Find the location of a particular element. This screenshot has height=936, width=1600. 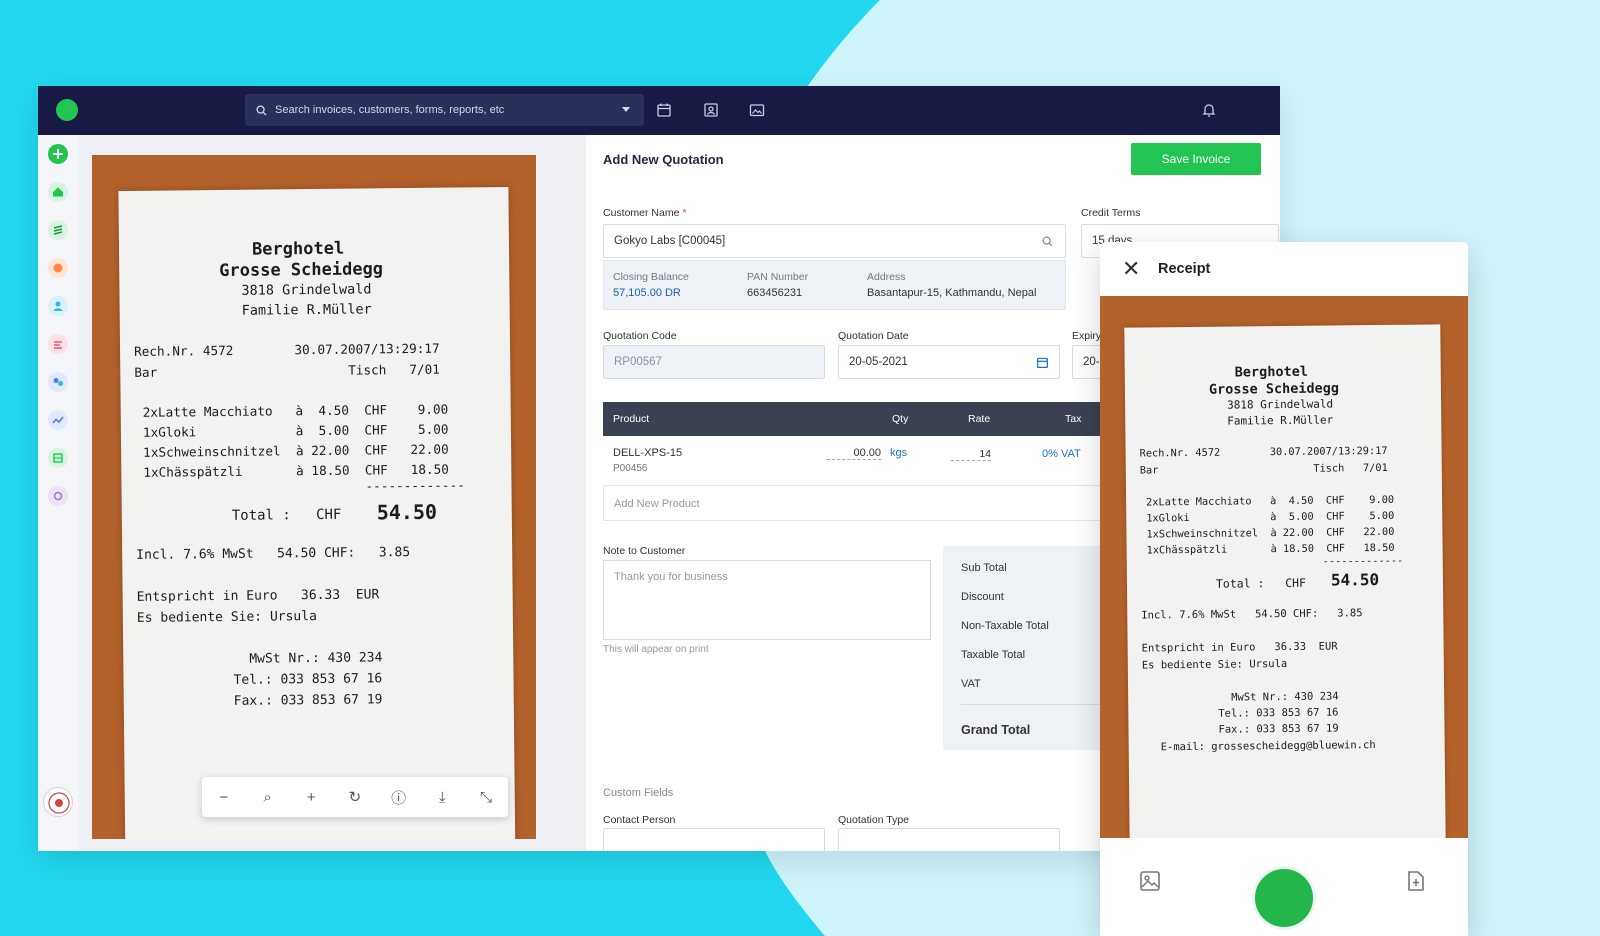

column-qty: Qty is located at coordinates (900, 419).